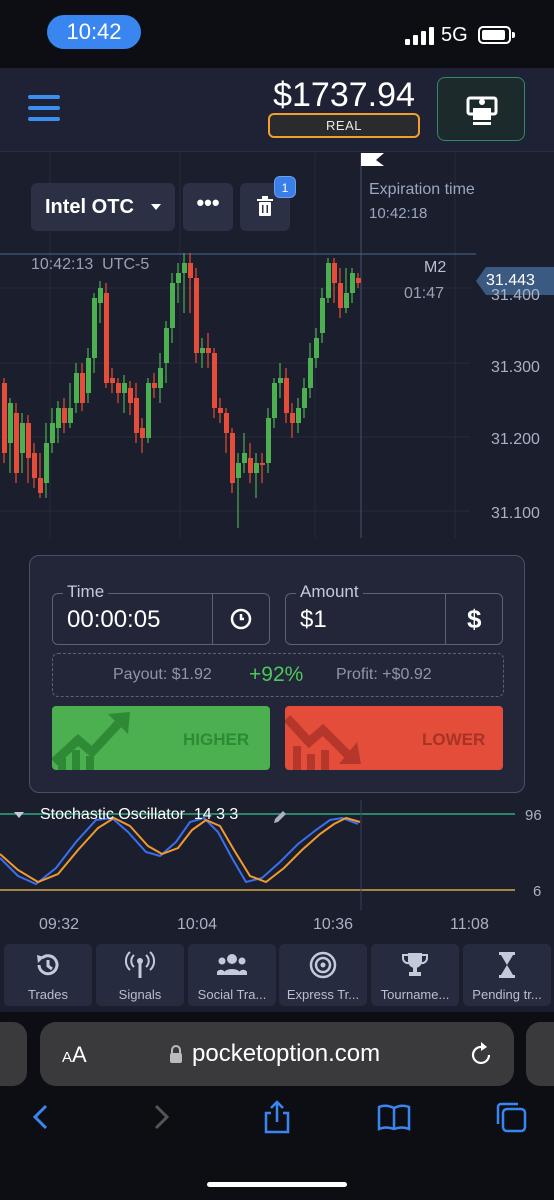  I want to click on nav-trades: Trades, so click(48, 975).